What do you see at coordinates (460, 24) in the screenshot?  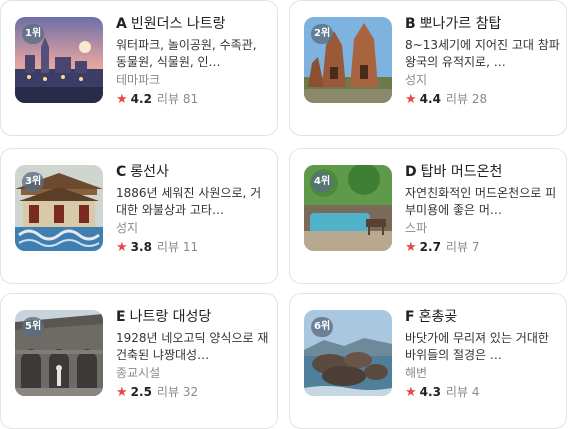 I see `place-name: 뽀나가르 참탑` at bounding box center [460, 24].